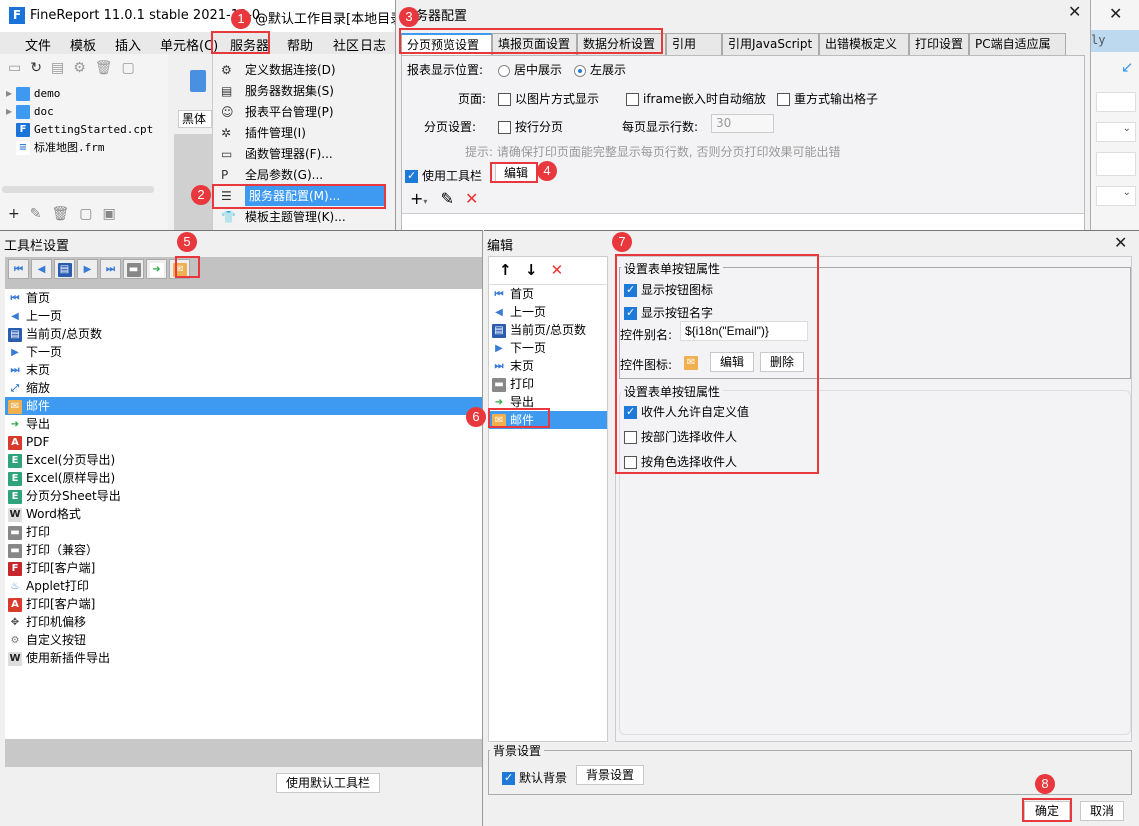 The height and width of the screenshot is (826, 1139). What do you see at coordinates (64, 269) in the screenshot?
I see `strip-button: ▤` at bounding box center [64, 269].